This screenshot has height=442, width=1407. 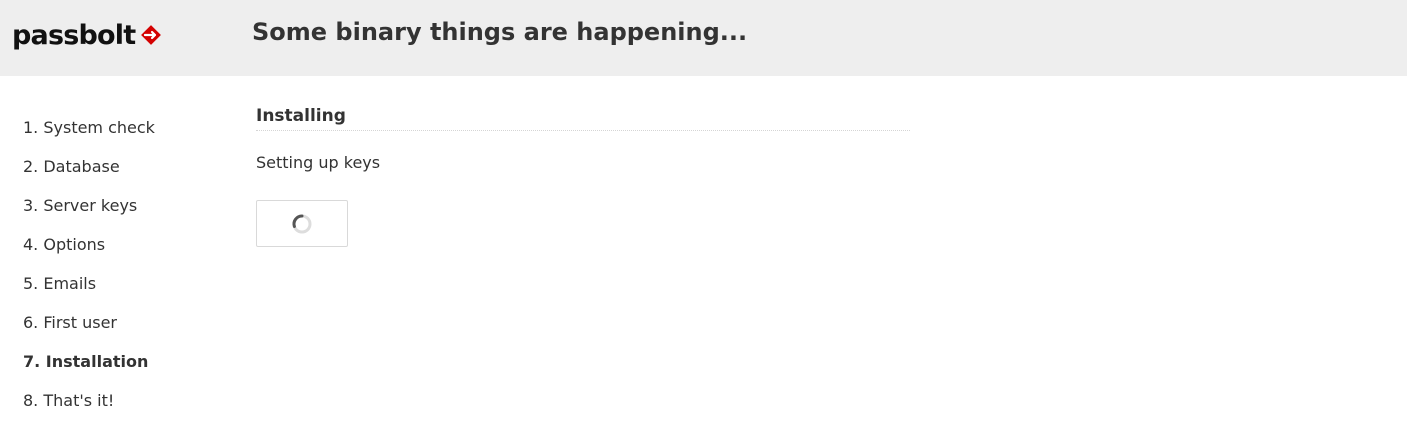 I want to click on step-server-keys: 3. Server keys, so click(x=80, y=205).